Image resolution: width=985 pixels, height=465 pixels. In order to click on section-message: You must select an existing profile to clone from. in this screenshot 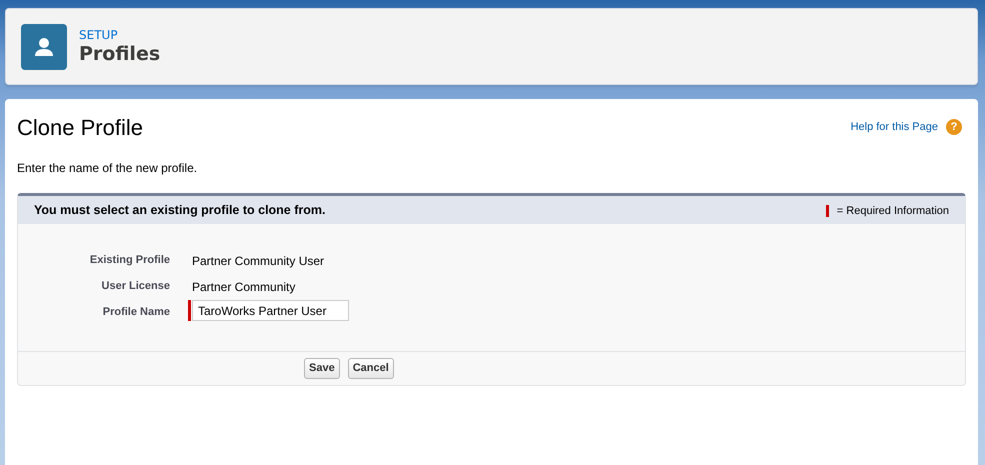, I will do `click(180, 211)`.